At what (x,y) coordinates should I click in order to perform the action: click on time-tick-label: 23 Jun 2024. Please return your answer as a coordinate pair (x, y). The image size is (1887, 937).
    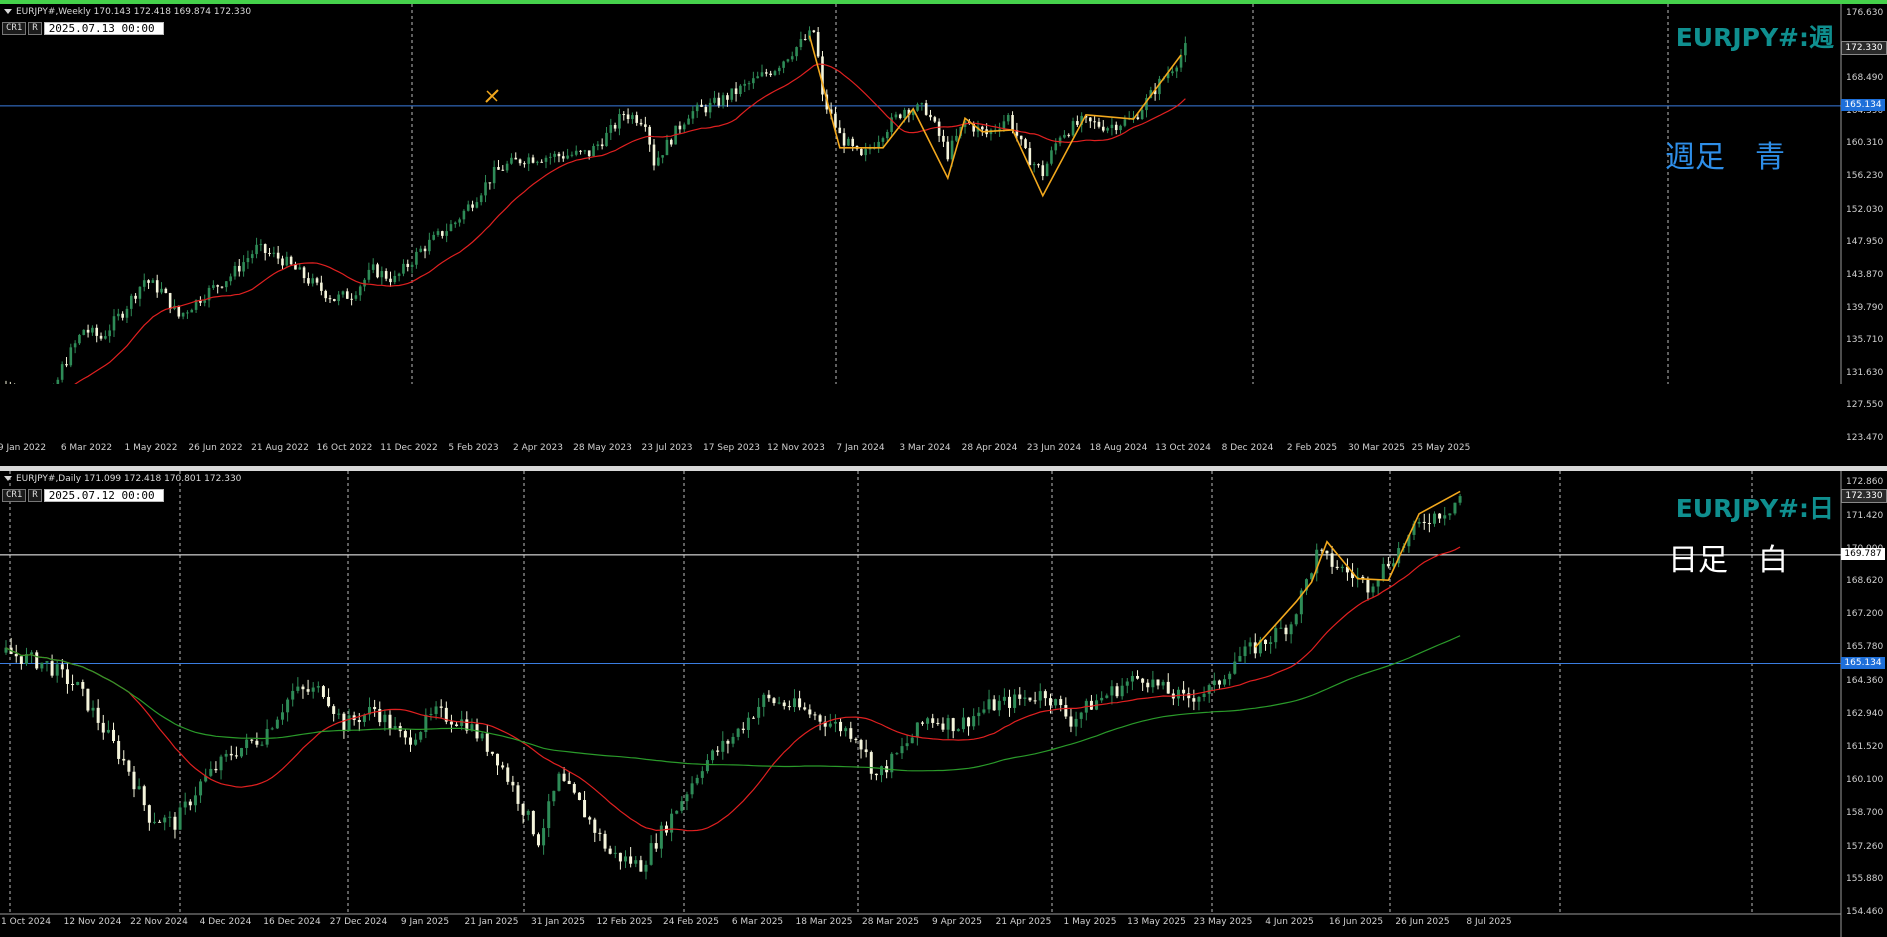
    Looking at the image, I should click on (1054, 448).